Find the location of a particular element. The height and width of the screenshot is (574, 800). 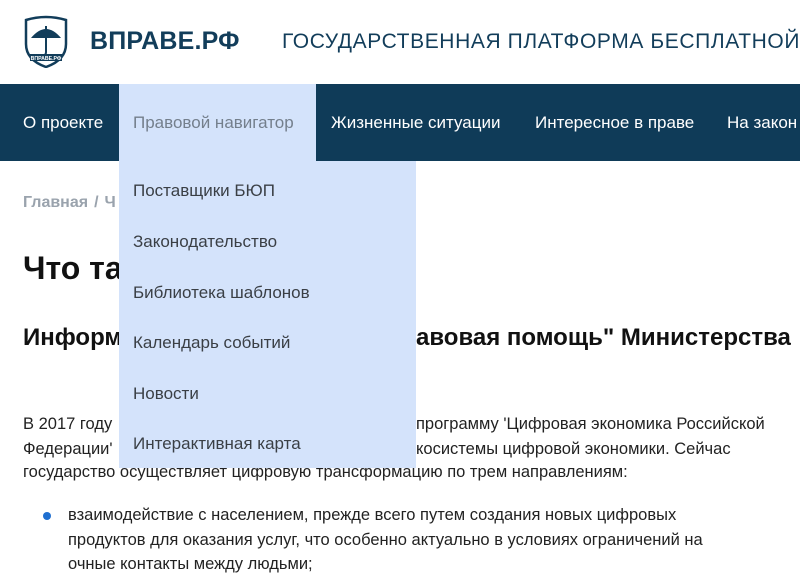

breadcrumb-current: Ч is located at coordinates (110, 202).